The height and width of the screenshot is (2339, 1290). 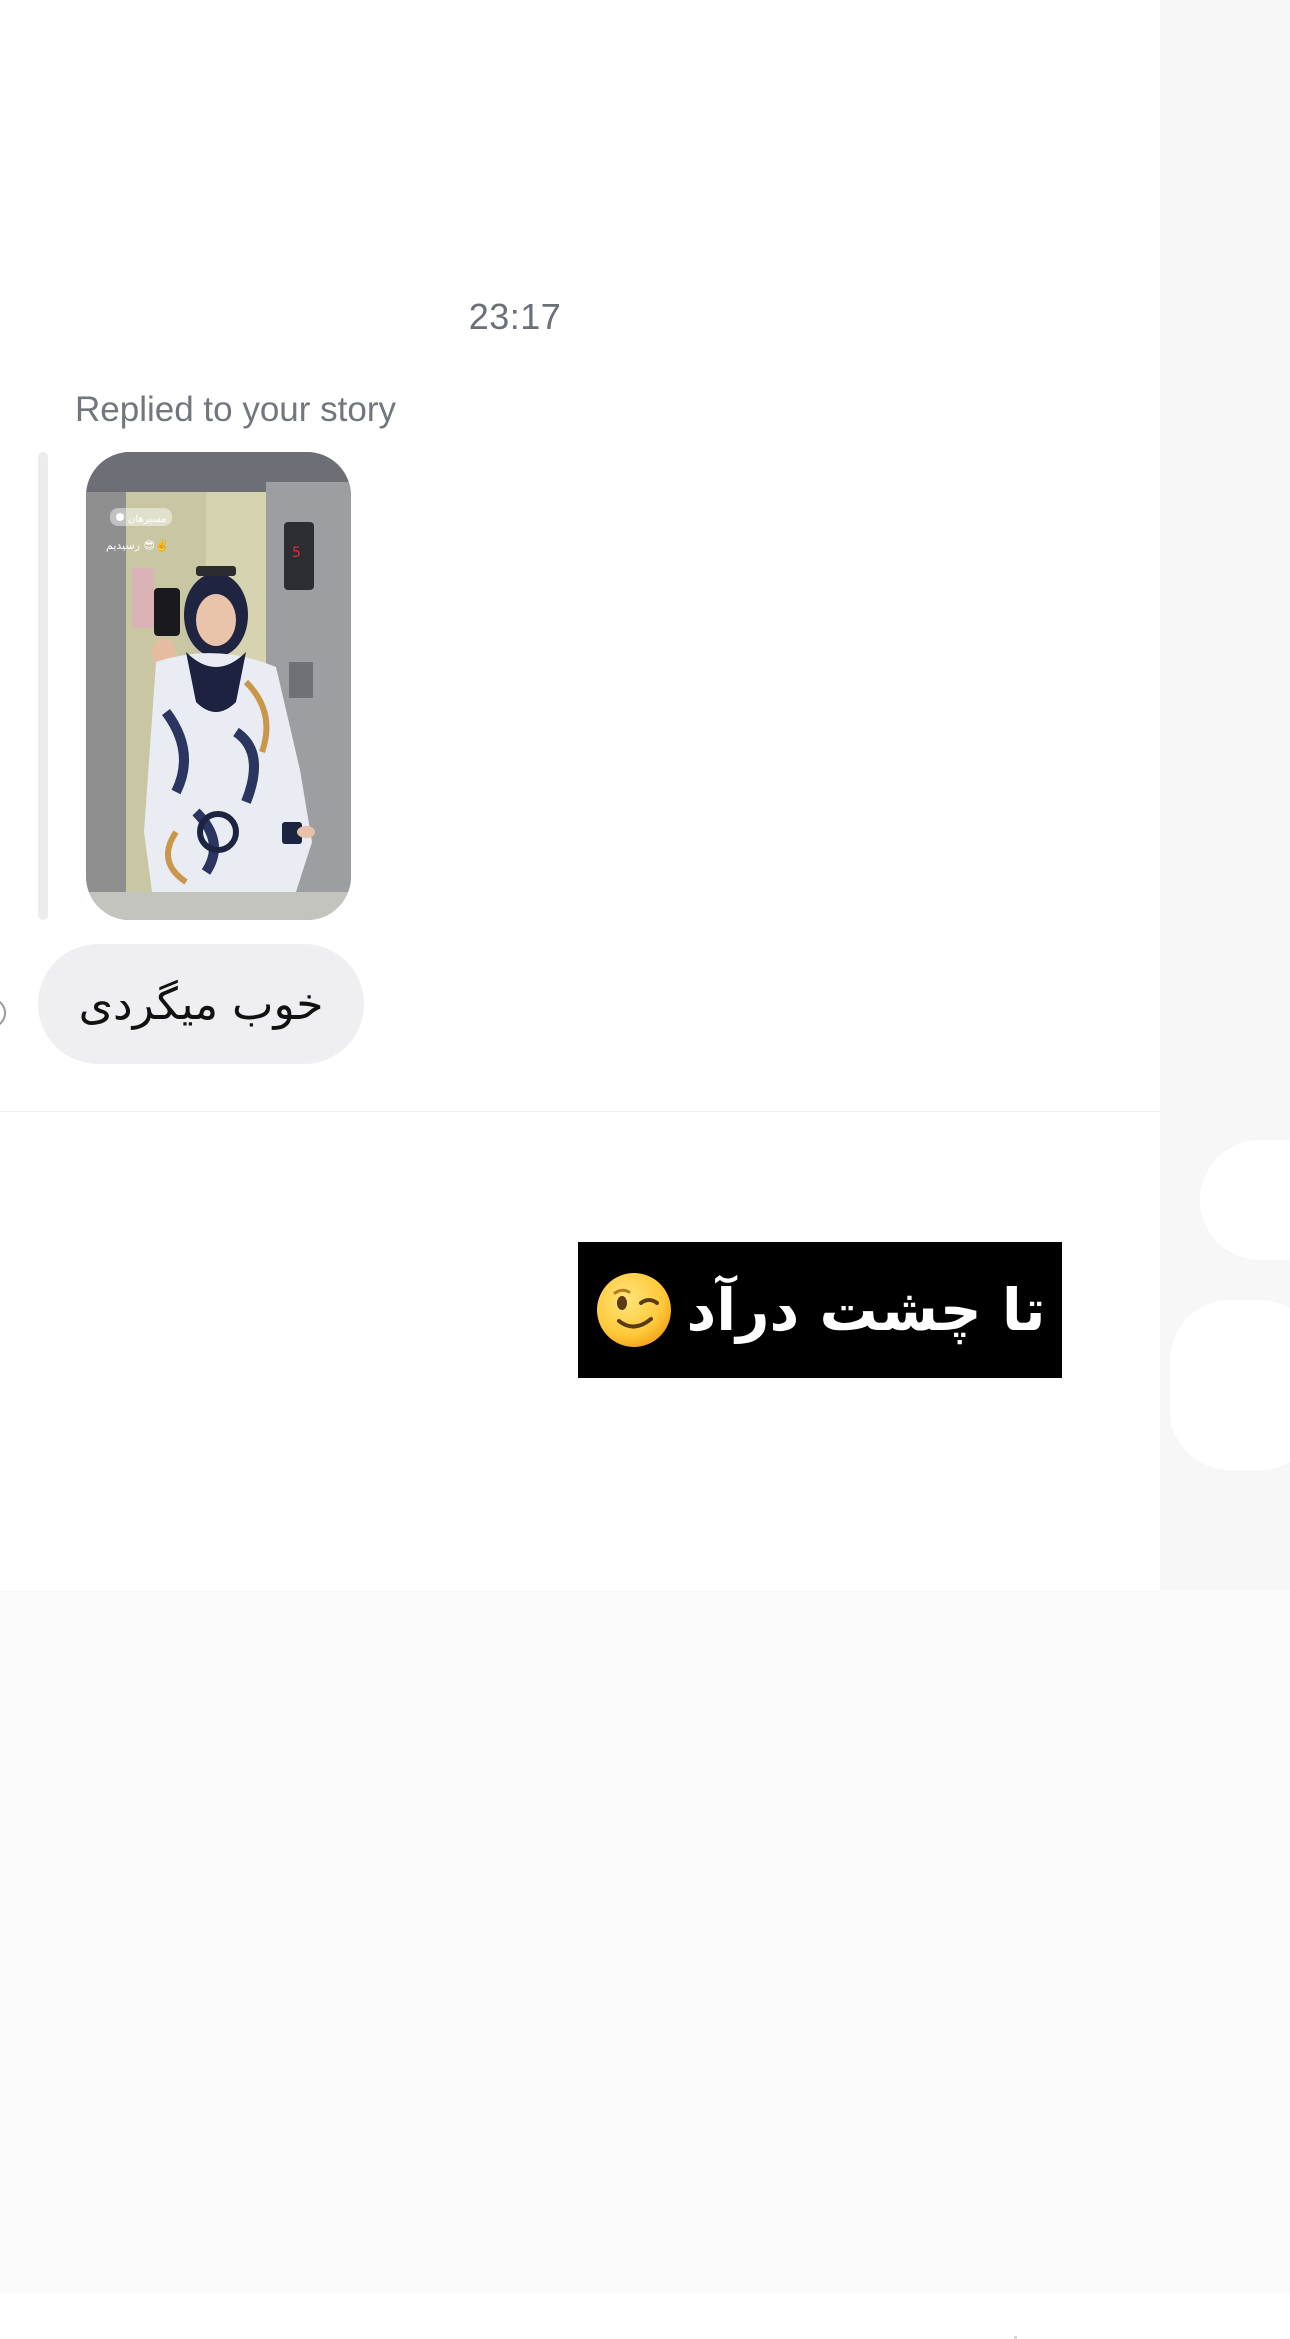 I want to click on story-thumbnail: 5 مسیرهان رسیدیم 😎✌️, so click(x=218, y=686).